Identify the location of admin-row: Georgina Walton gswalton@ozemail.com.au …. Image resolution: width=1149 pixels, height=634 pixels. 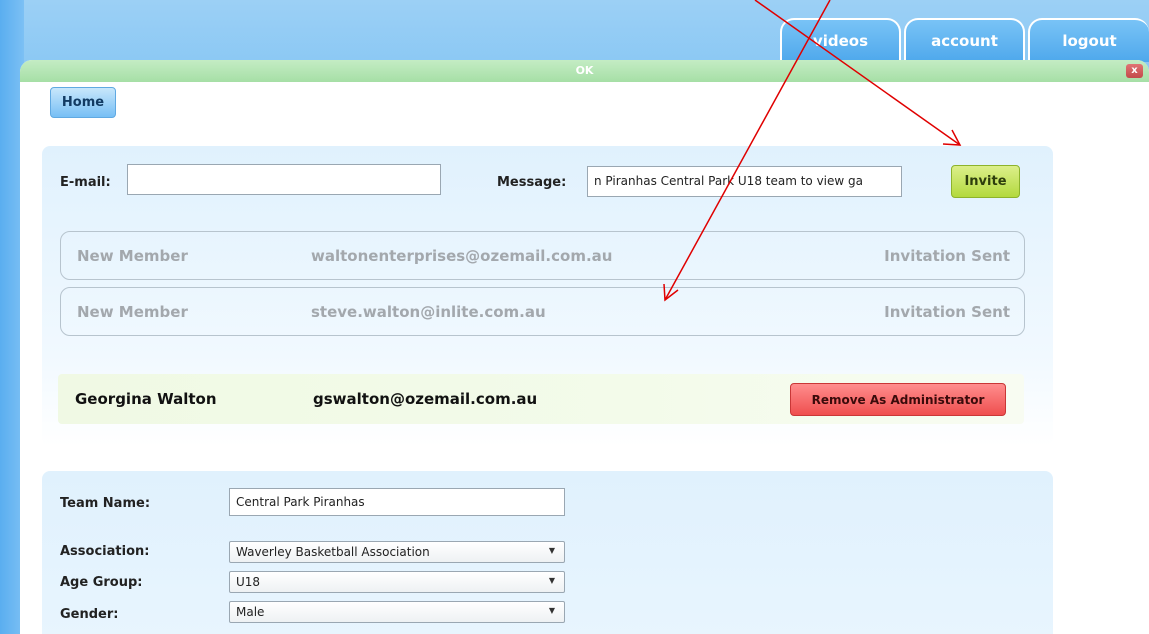
(541, 399).